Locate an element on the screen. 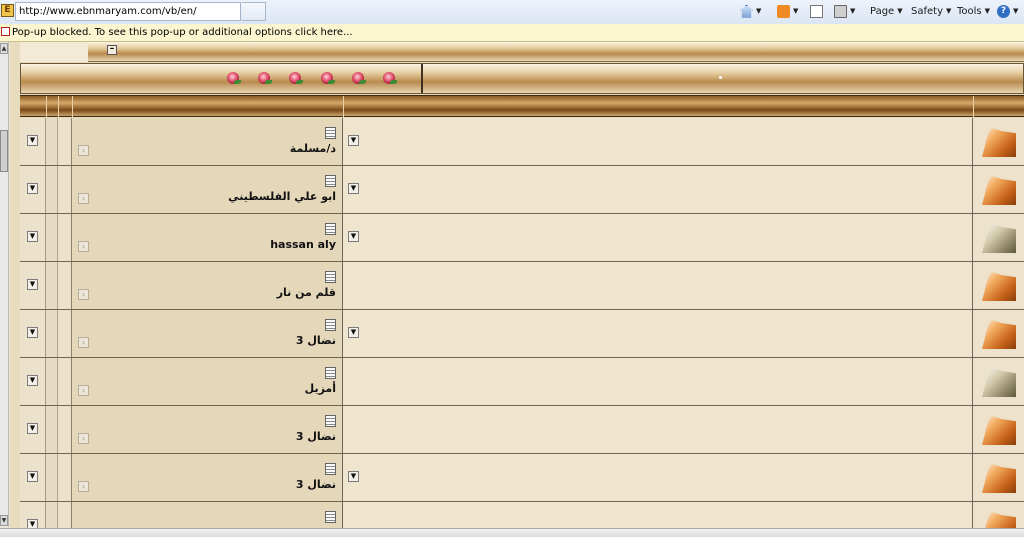 The image size is (1024, 537). author-name: أمزيل is located at coordinates (320, 388).